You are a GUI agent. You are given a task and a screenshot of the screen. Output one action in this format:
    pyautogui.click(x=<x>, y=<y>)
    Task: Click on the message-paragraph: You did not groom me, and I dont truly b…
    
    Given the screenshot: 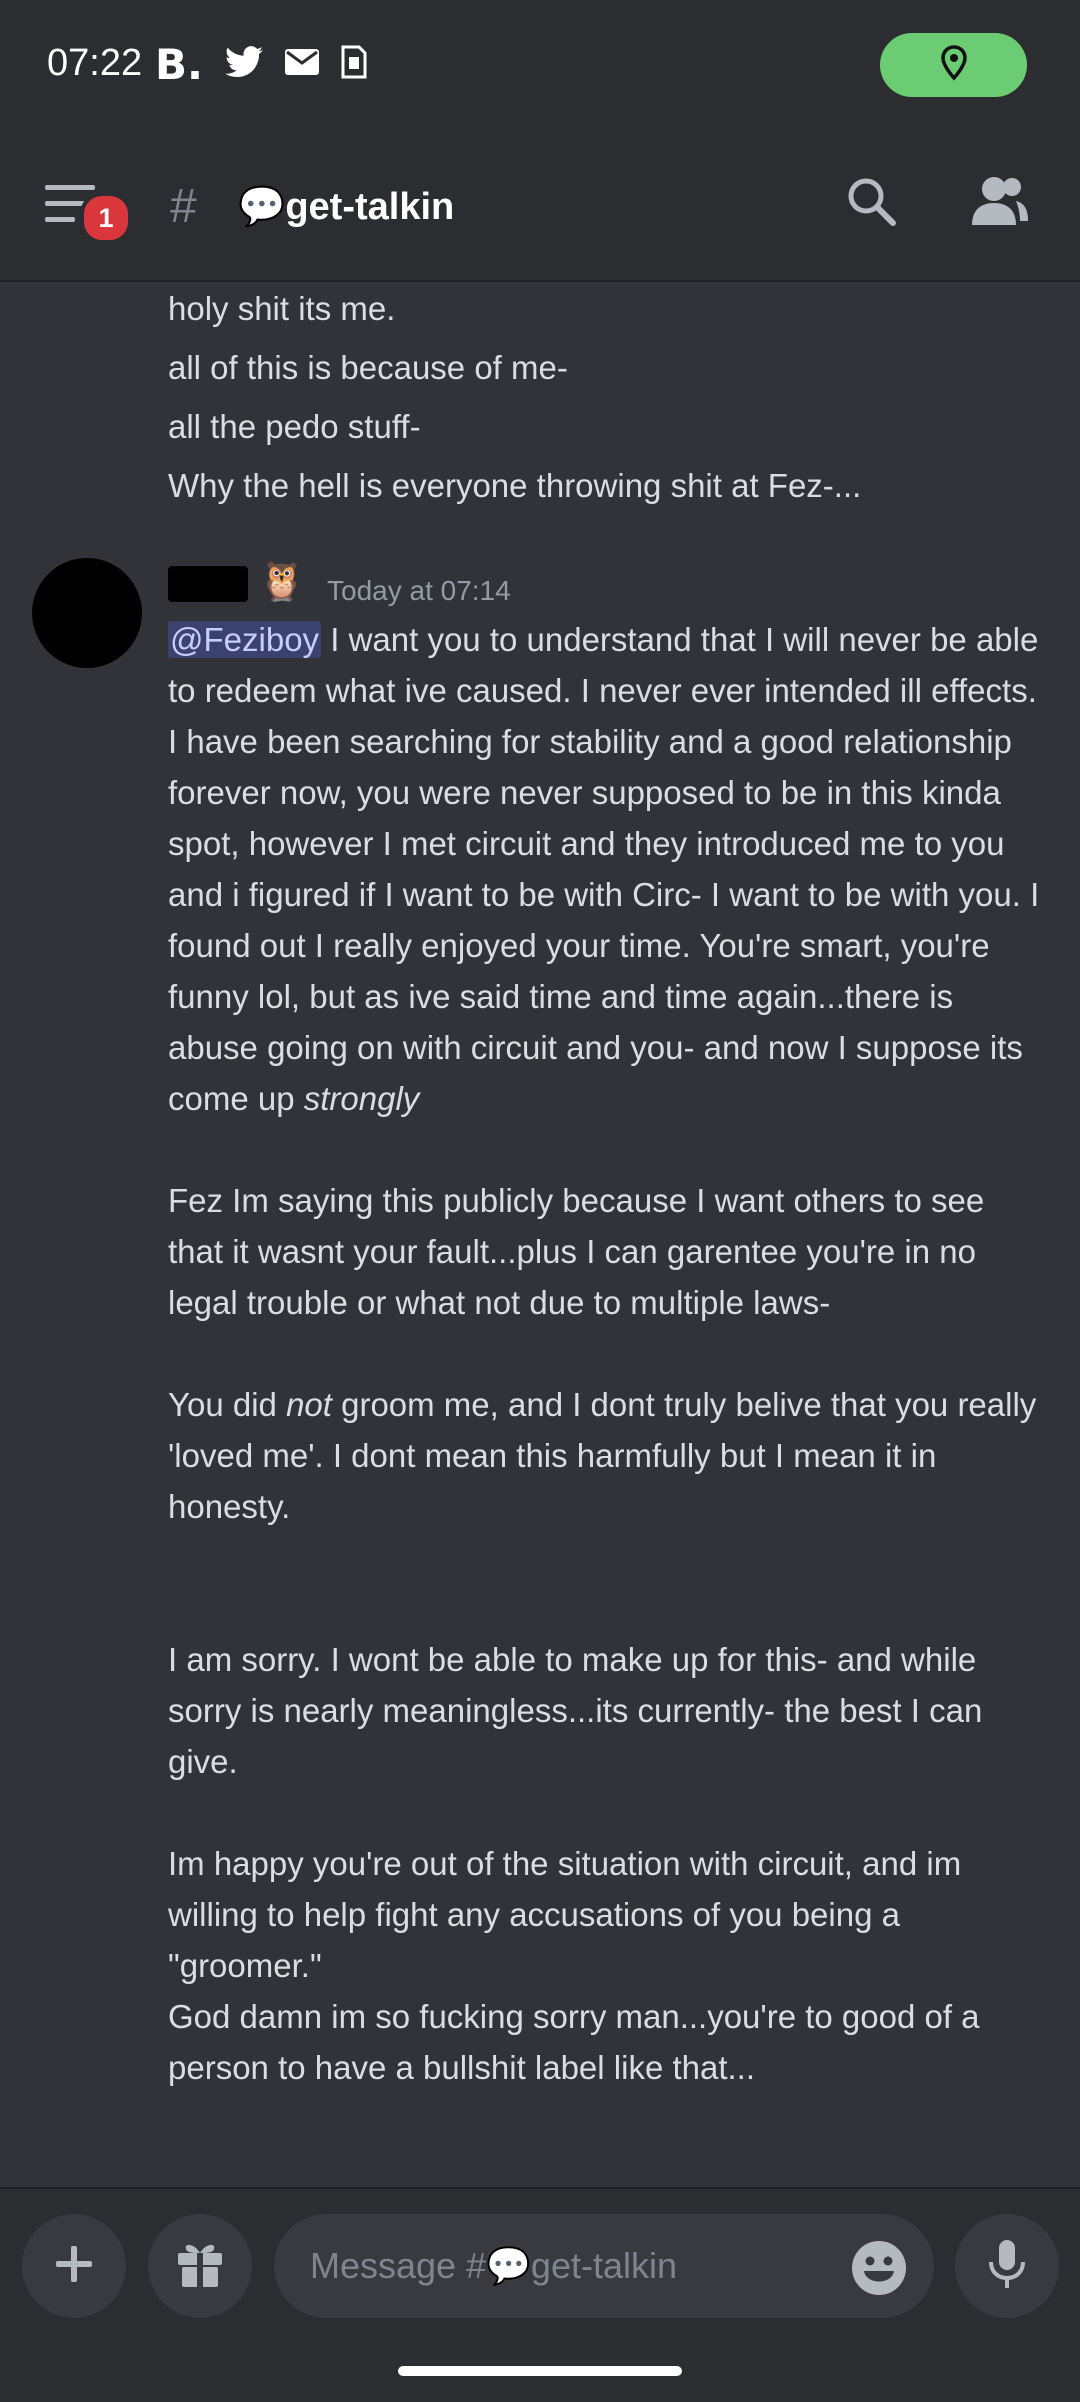 What is the action you would take?
    pyautogui.click(x=608, y=1455)
    